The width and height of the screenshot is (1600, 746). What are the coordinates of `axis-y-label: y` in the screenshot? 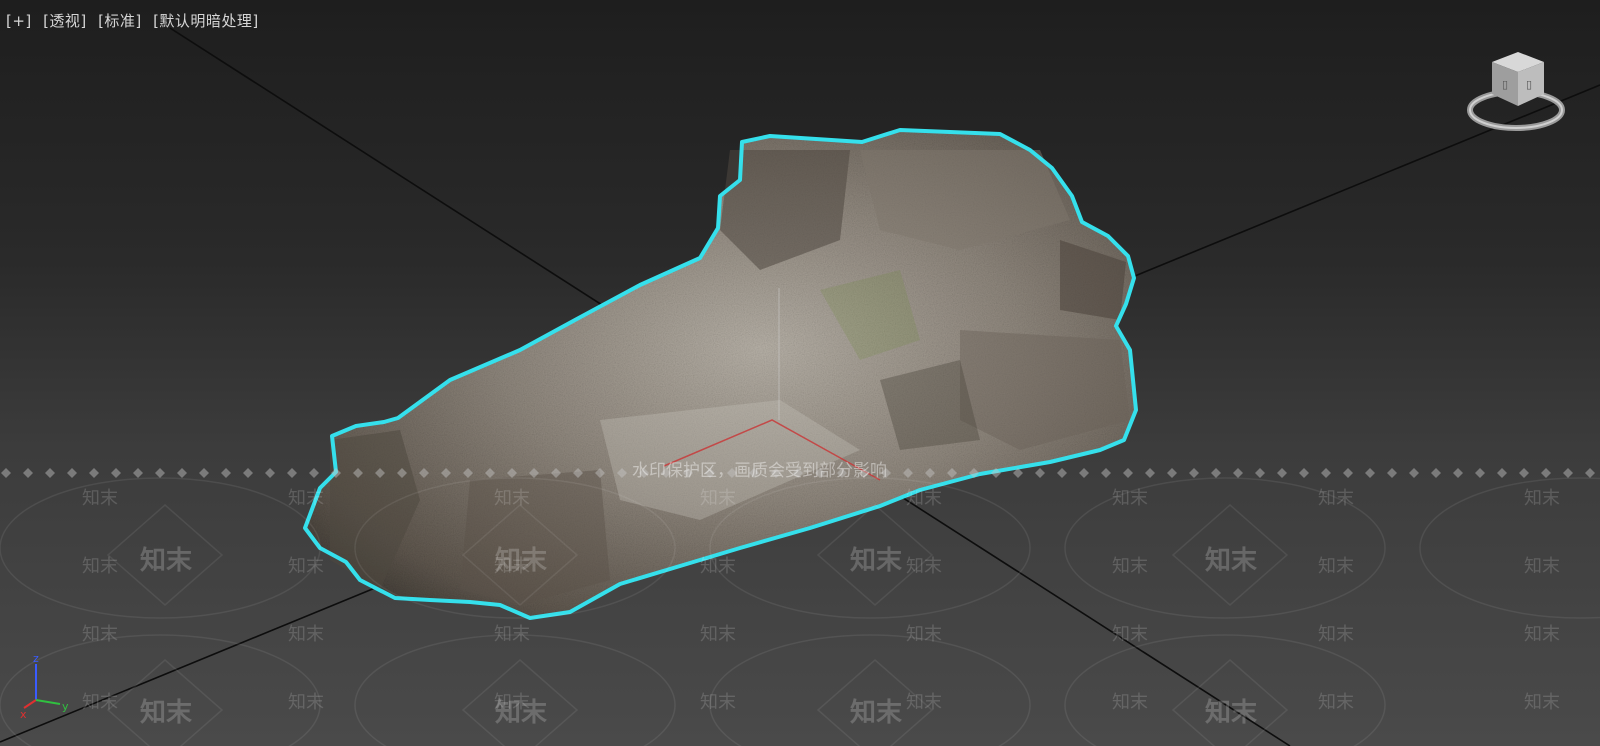 It's located at (65, 706).